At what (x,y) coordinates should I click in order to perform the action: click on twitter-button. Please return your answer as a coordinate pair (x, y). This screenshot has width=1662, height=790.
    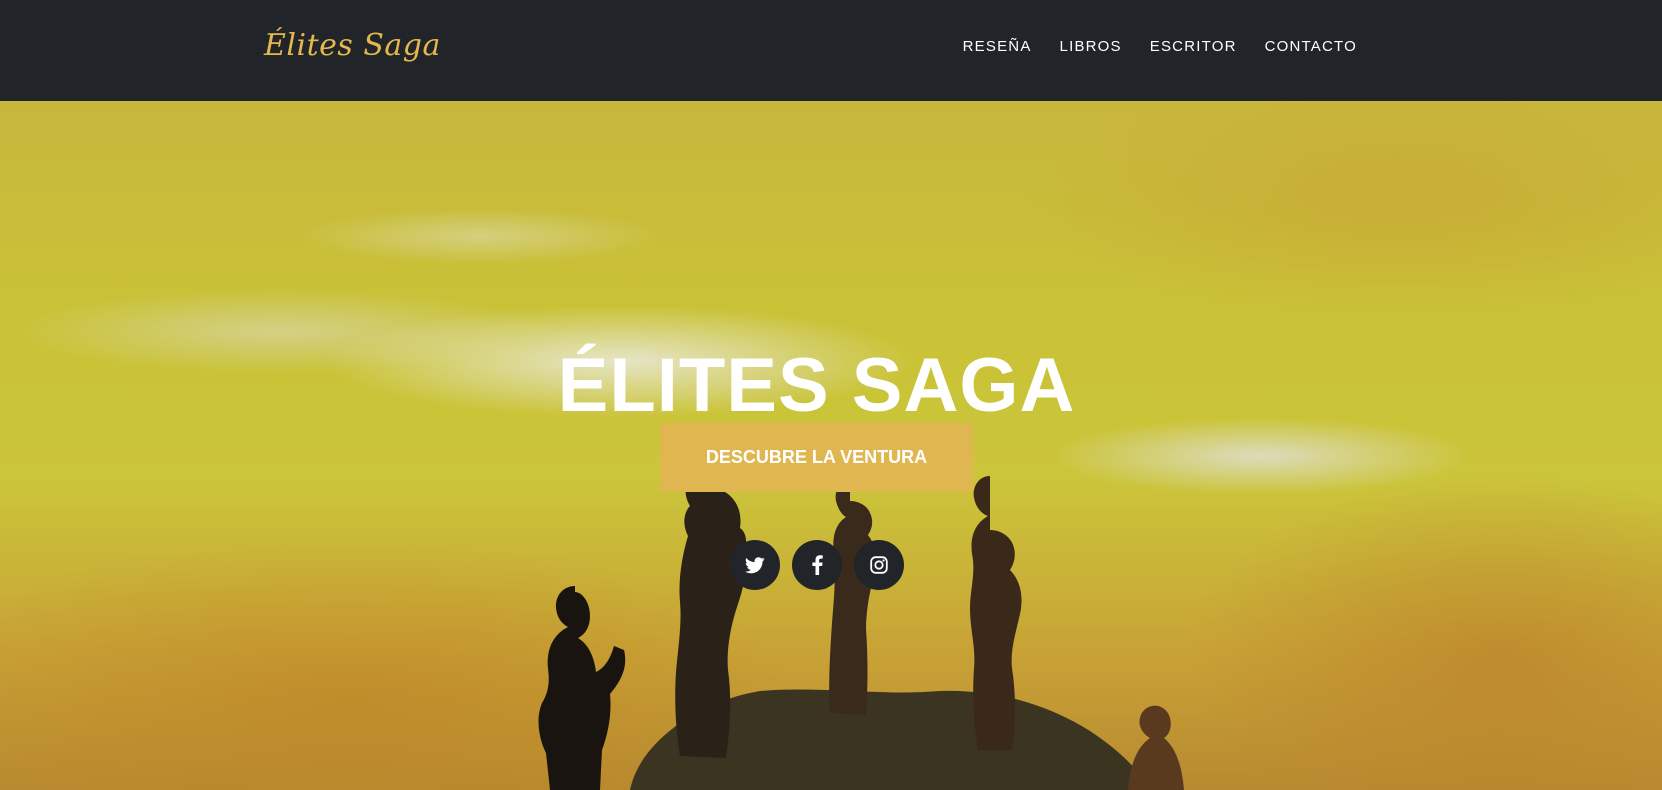
    Looking at the image, I should click on (755, 565).